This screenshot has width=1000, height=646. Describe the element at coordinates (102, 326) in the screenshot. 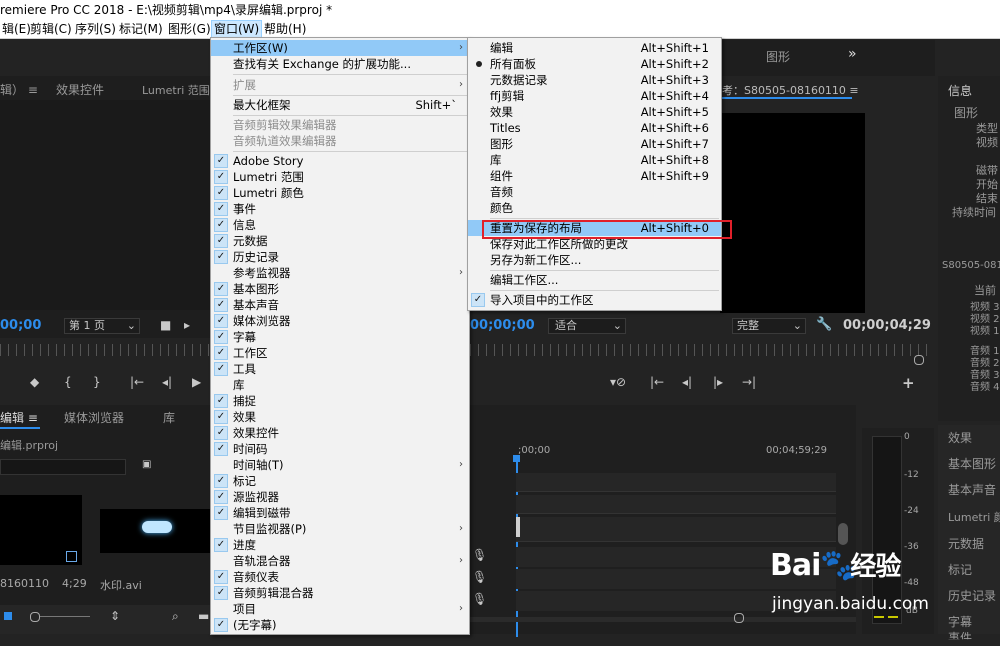

I see `page-select: 第 1 页 ⌄` at that location.